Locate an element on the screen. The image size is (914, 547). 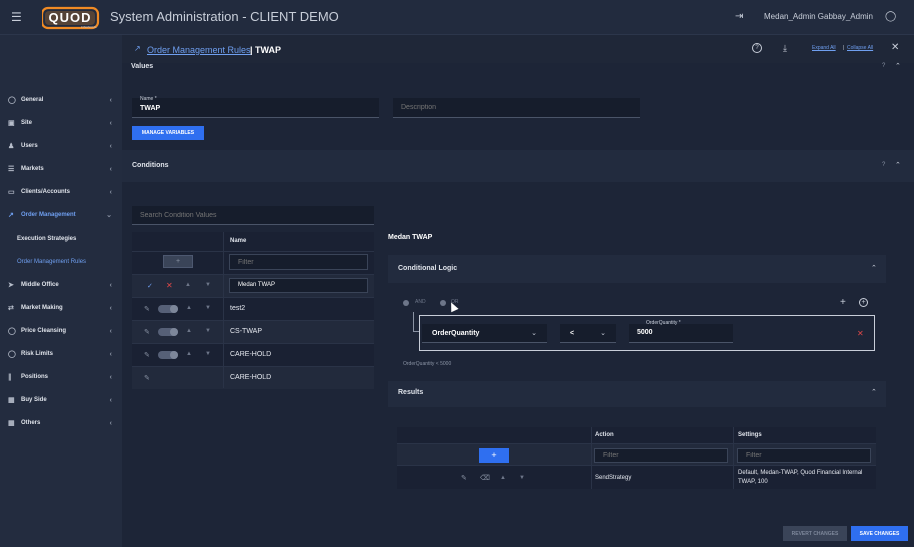
conditional-logic-header is located at coordinates (637, 269).